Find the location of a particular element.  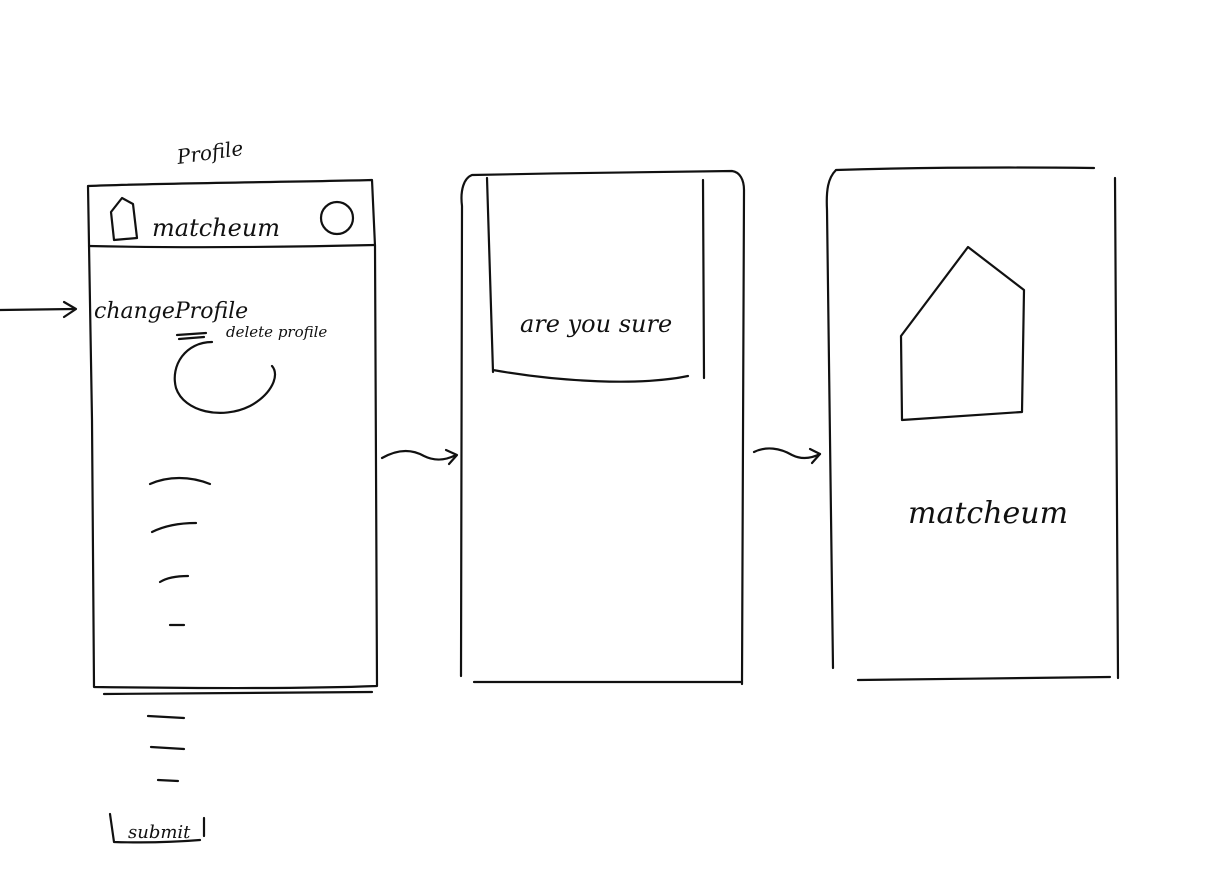

delete-profile-link: delete profile is located at coordinates (276, 332).